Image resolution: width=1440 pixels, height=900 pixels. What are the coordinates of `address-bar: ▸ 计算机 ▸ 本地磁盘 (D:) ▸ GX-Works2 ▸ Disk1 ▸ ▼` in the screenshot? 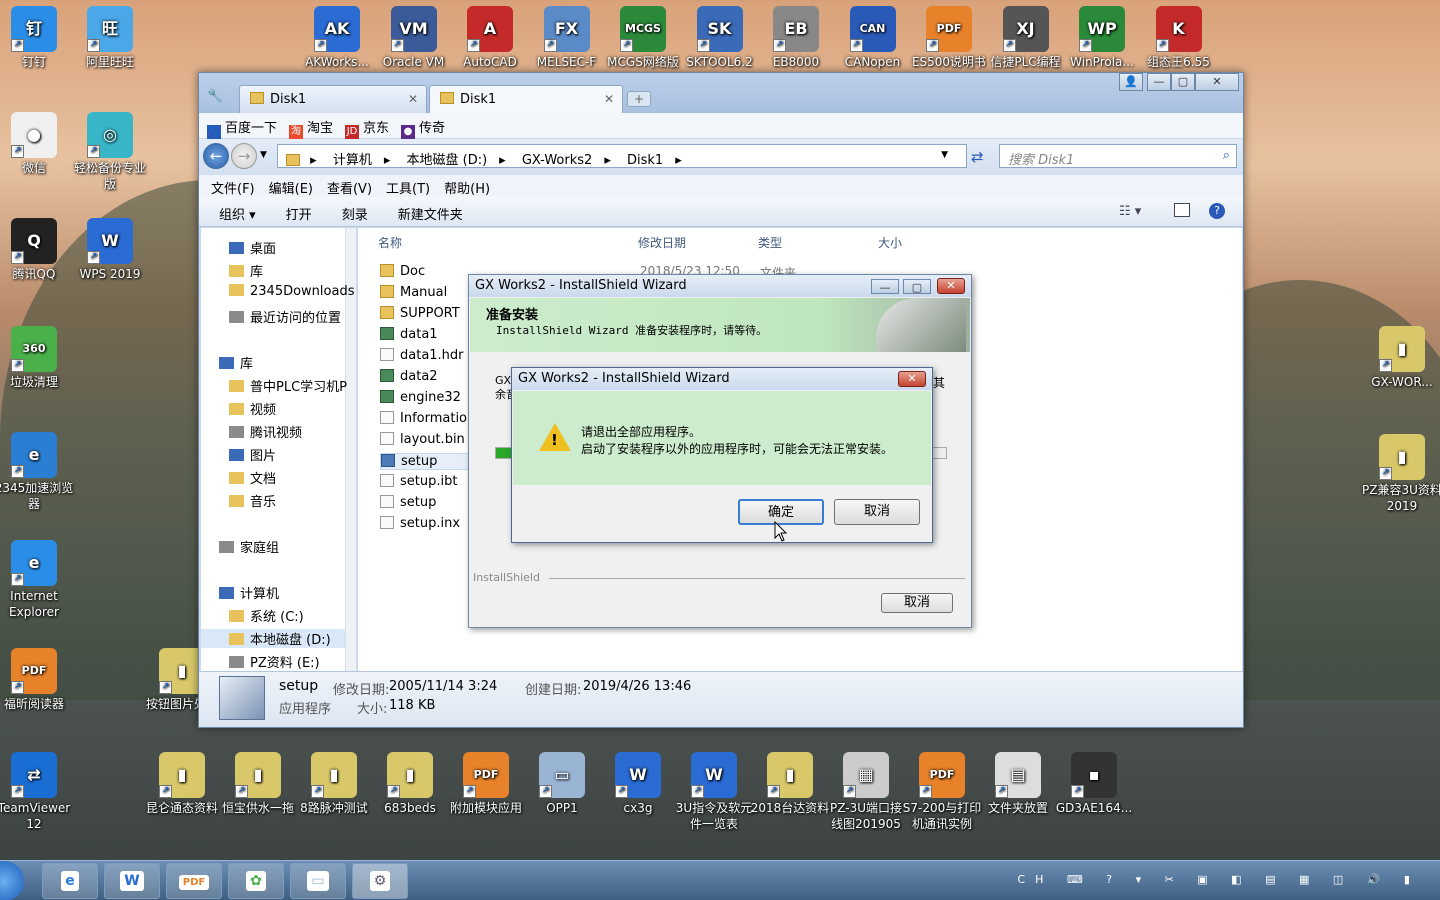 It's located at (622, 156).